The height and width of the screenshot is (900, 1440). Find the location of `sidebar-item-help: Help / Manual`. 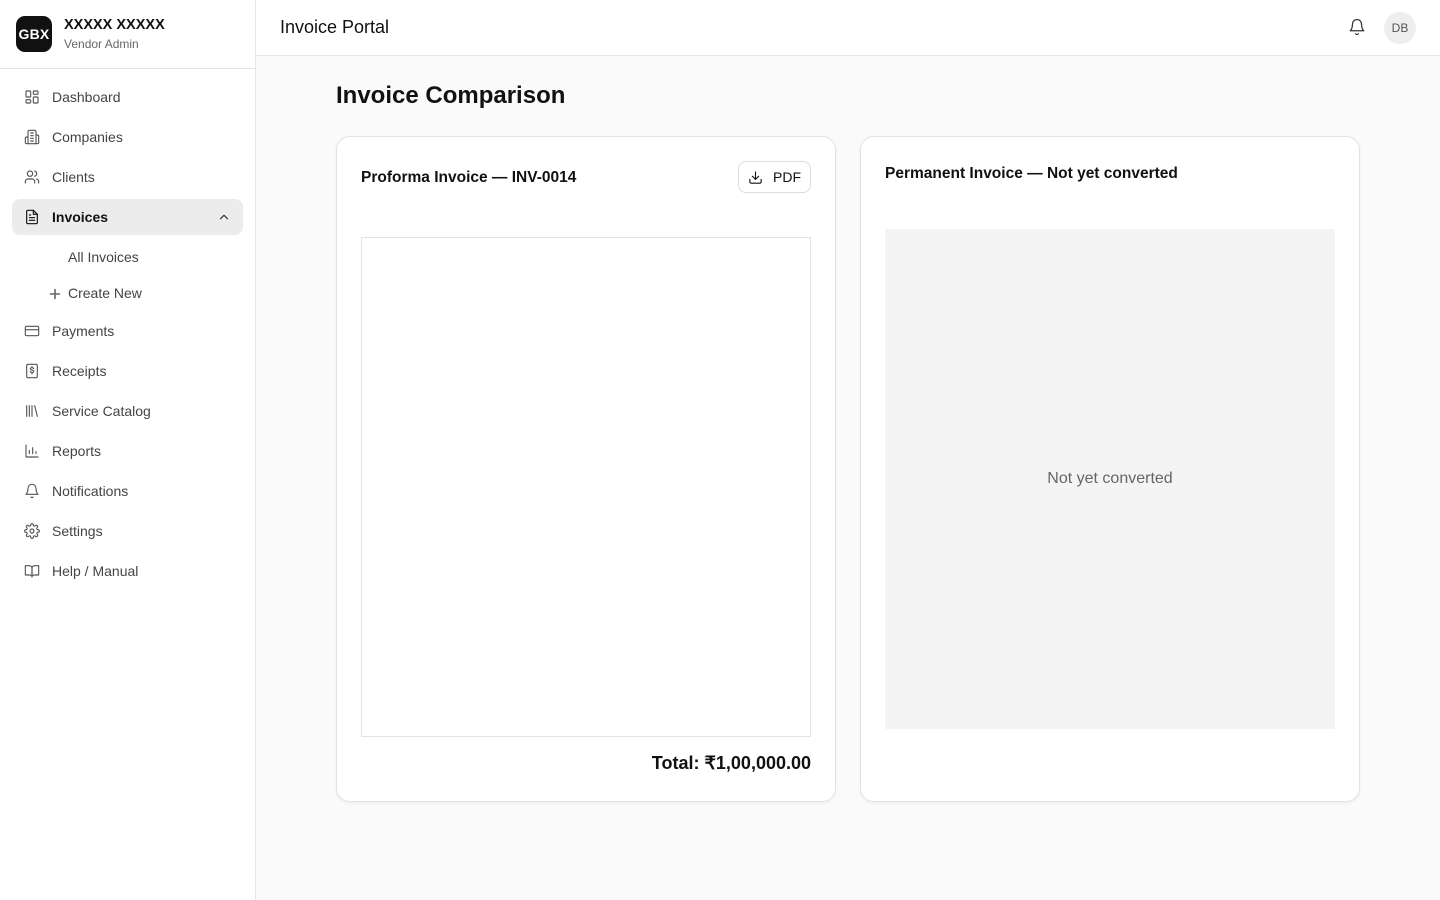

sidebar-item-help: Help / Manual is located at coordinates (127, 571).